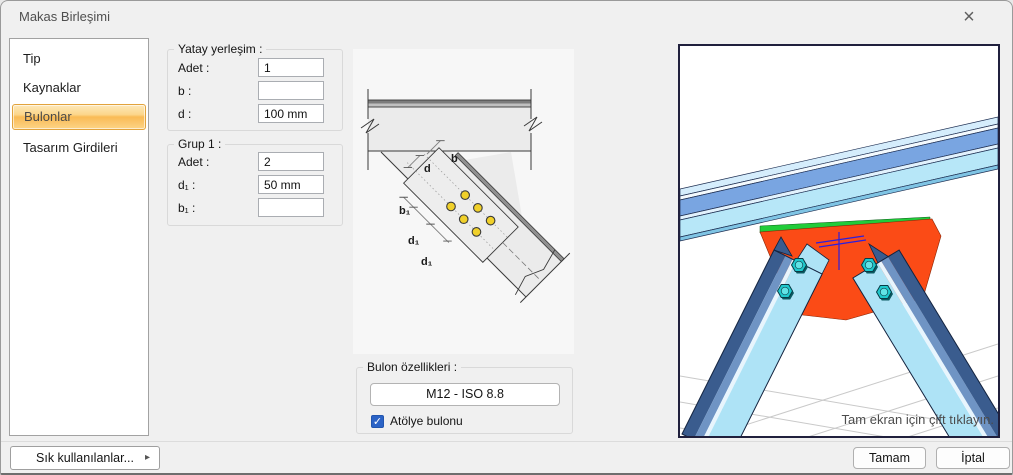 The width and height of the screenshot is (1013, 475). What do you see at coordinates (194, 68) in the screenshot?
I see `adet-label: Adet :` at bounding box center [194, 68].